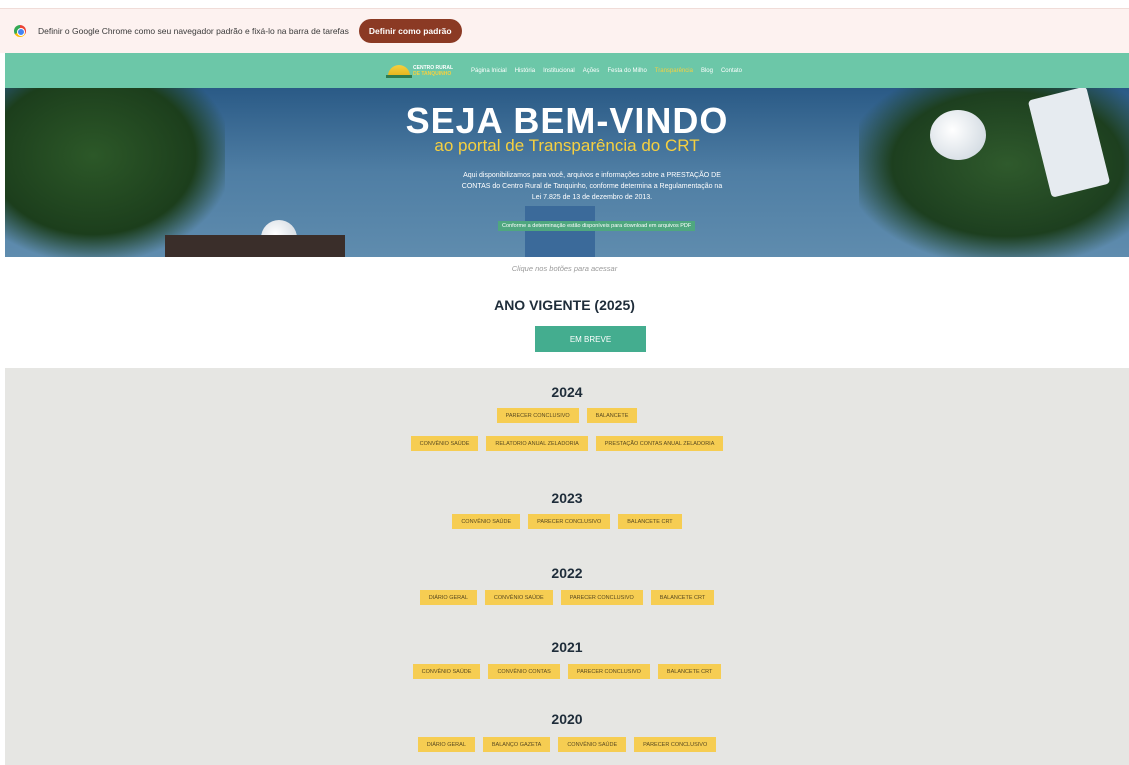 The image size is (1129, 765). Describe the element at coordinates (567, 573) in the screenshot. I see `year-title-2022: 2022` at that location.